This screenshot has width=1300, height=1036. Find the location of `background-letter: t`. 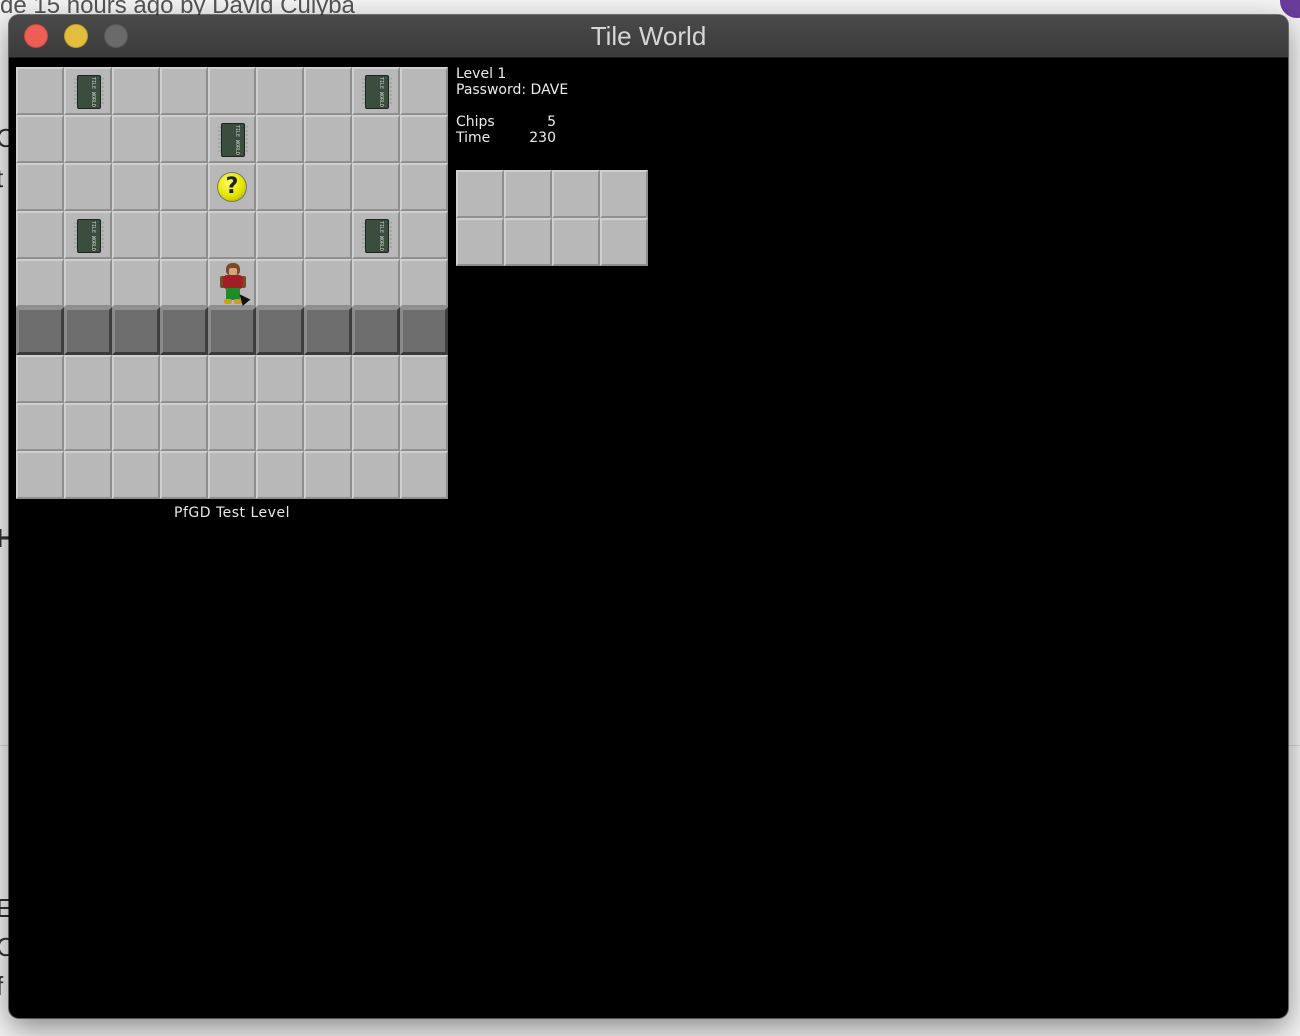

background-letter: t is located at coordinates (1, 178).